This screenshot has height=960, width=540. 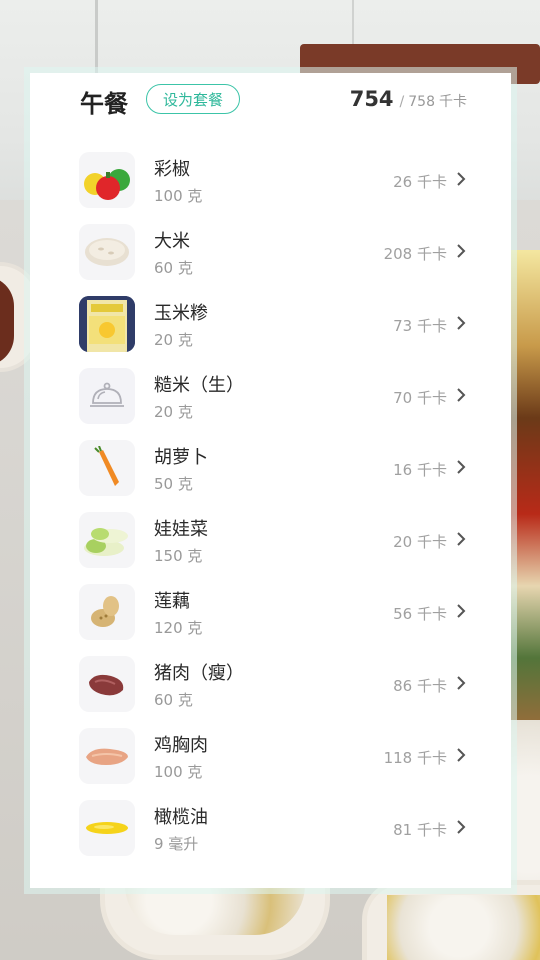 I want to click on meal-title: 午餐, so click(x=104, y=104).